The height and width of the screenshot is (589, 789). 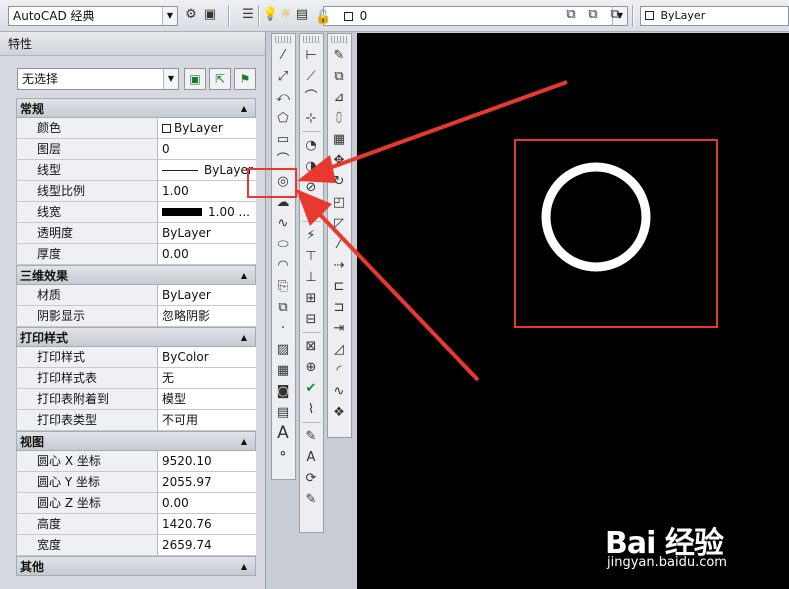 I want to click on spline-icon: ∿, so click(x=283, y=223).